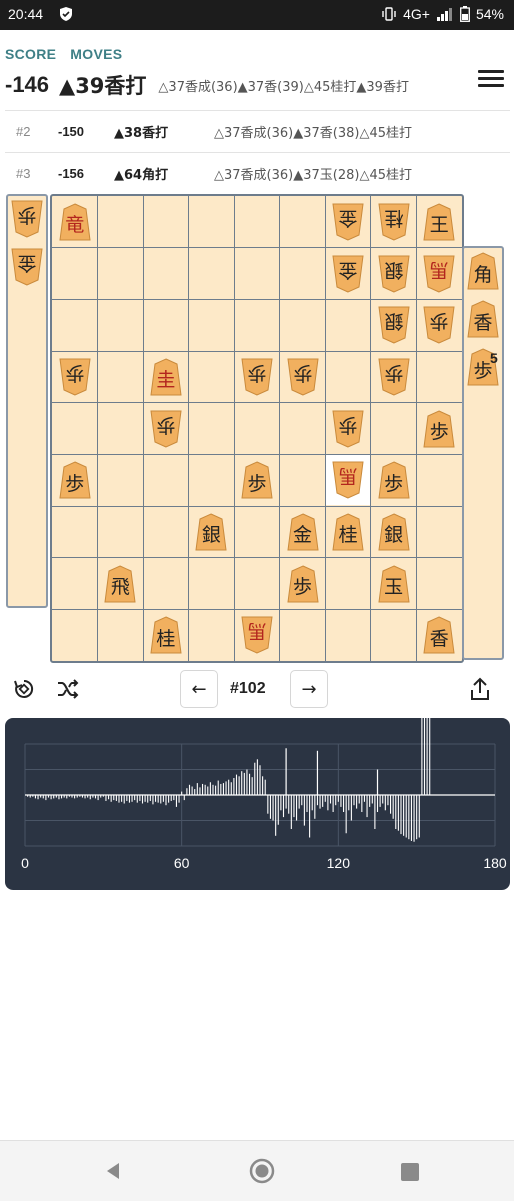  What do you see at coordinates (103, 86) in the screenshot?
I see `main-best-move: ▲39香打` at bounding box center [103, 86].